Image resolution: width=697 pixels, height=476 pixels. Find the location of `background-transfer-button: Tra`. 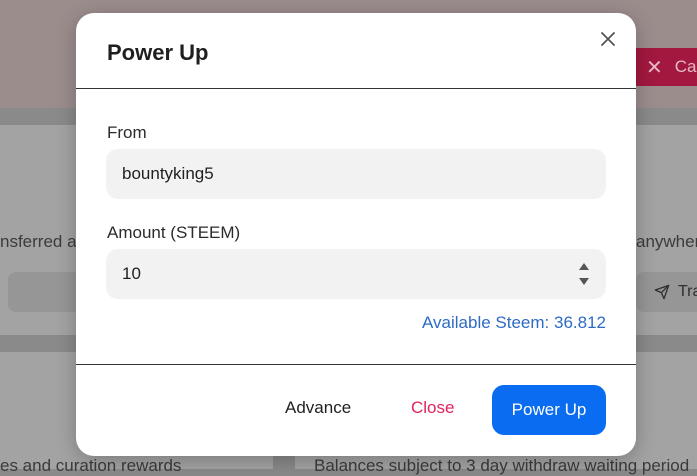

background-transfer-button: Tra is located at coordinates (666, 292).